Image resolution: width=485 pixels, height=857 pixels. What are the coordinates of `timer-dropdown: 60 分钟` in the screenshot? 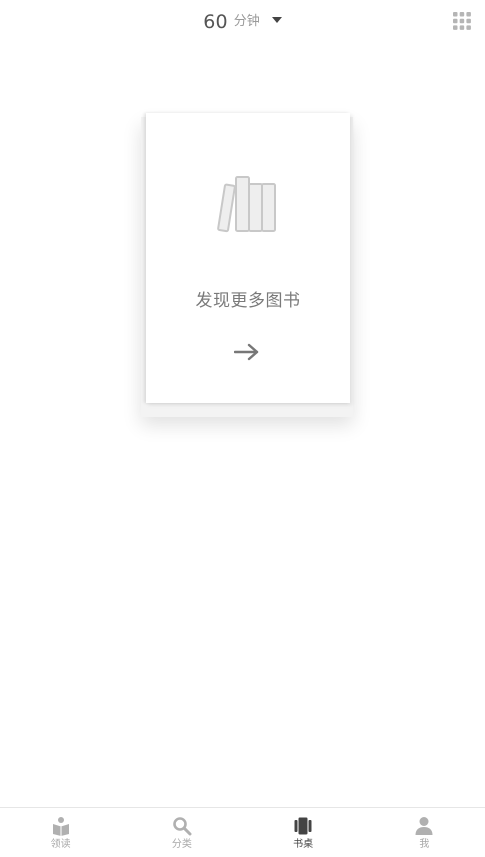 It's located at (242, 22).